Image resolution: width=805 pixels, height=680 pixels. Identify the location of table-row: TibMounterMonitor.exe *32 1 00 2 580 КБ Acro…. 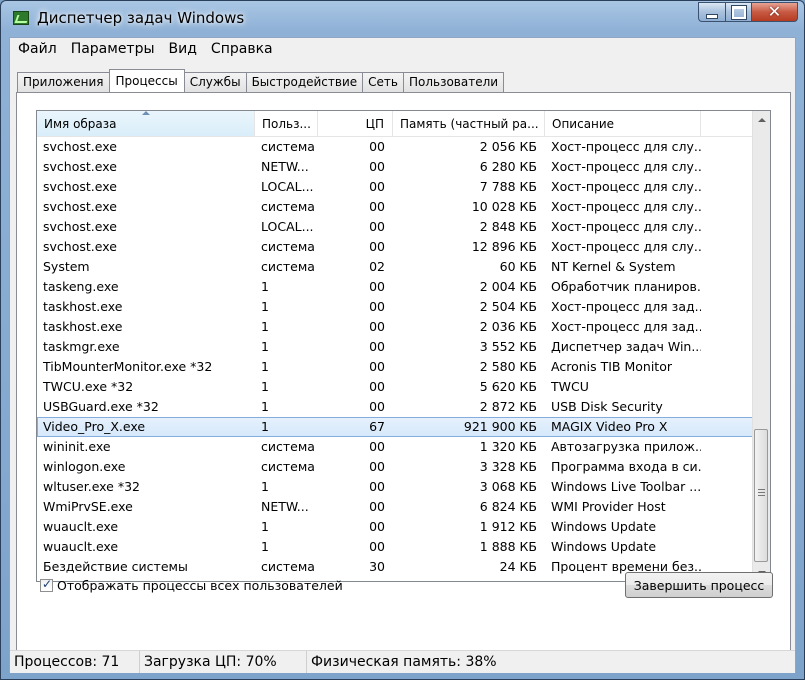
(396, 367).